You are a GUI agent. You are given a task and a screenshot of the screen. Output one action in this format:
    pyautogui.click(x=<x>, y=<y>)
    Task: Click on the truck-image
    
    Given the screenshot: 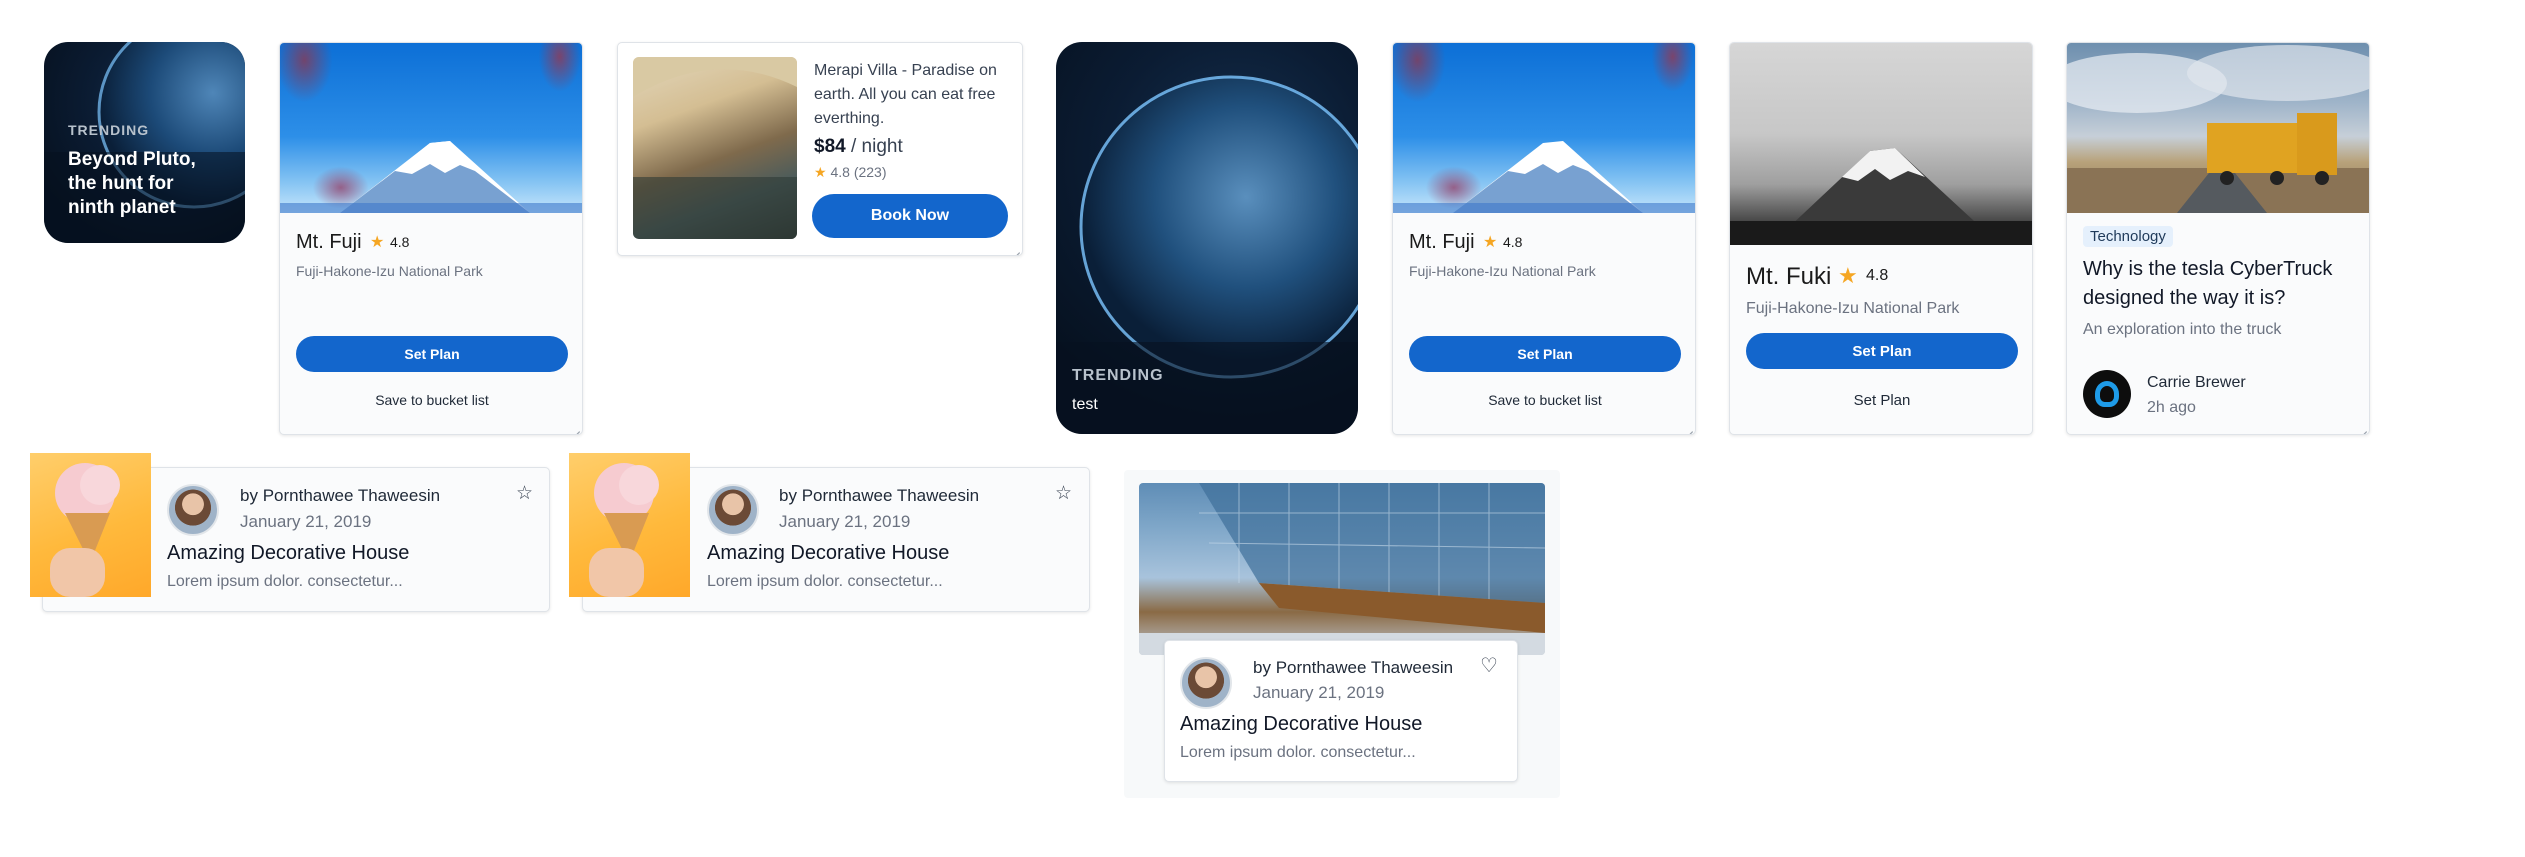 What is the action you would take?
    pyautogui.click(x=2218, y=128)
    